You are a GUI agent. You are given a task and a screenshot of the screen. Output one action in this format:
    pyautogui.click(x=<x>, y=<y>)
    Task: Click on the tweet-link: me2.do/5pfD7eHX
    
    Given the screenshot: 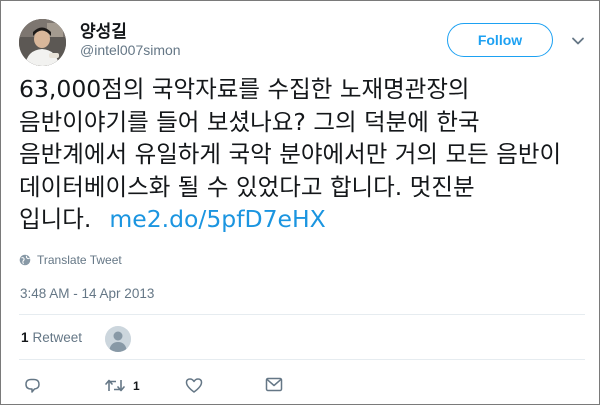 What is the action you would take?
    pyautogui.click(x=217, y=219)
    